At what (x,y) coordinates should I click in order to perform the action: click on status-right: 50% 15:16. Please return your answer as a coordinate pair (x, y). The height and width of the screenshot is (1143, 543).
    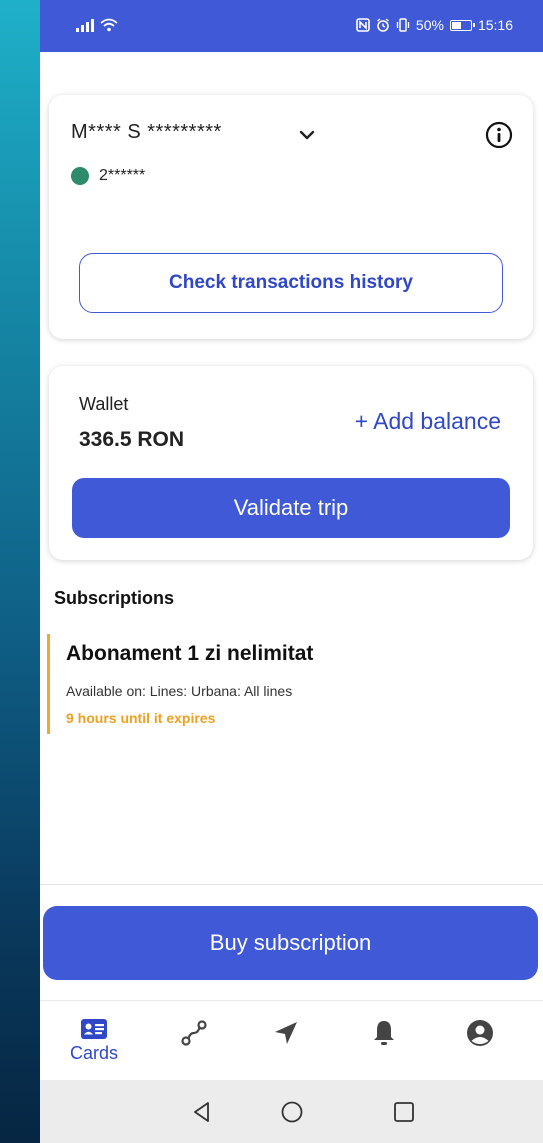
    Looking at the image, I should click on (434, 25).